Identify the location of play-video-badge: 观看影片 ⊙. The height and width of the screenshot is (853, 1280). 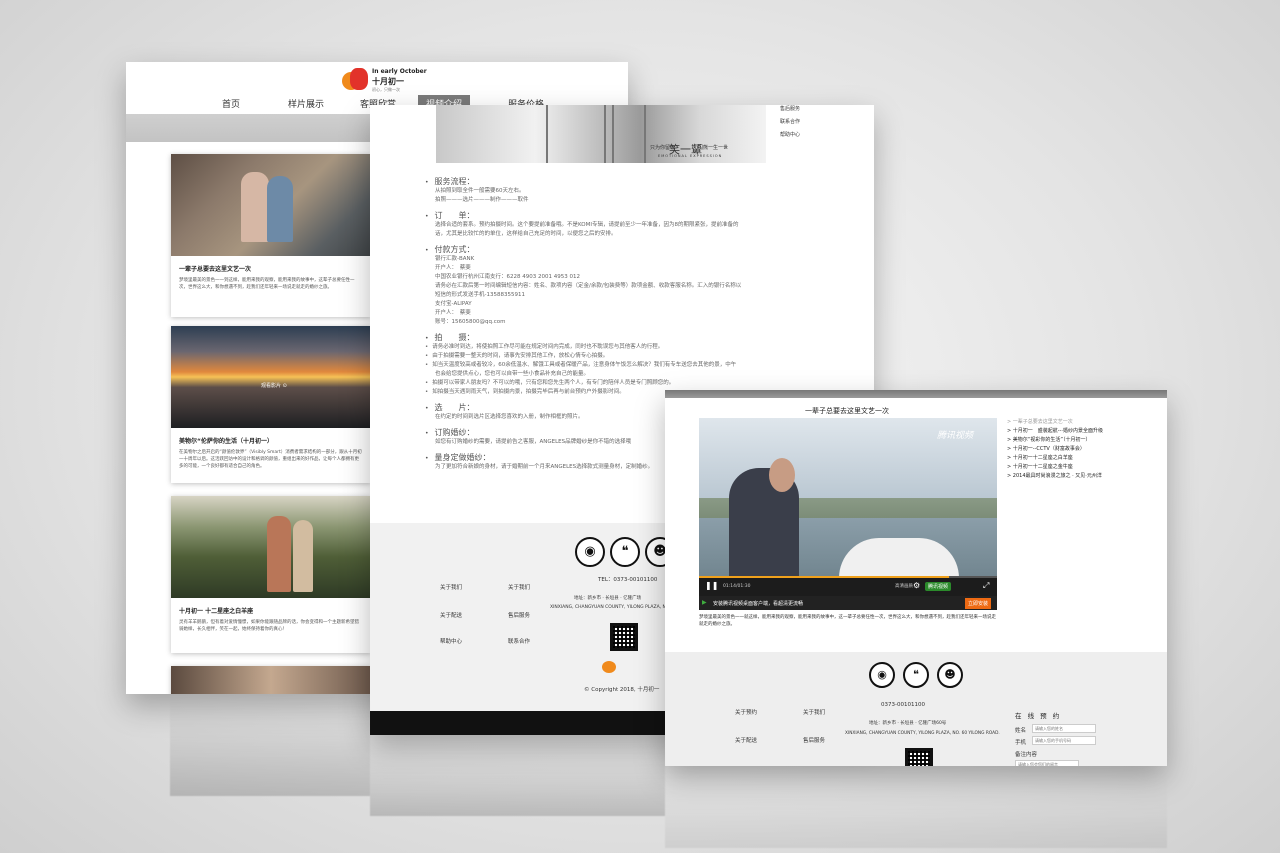
(274, 385).